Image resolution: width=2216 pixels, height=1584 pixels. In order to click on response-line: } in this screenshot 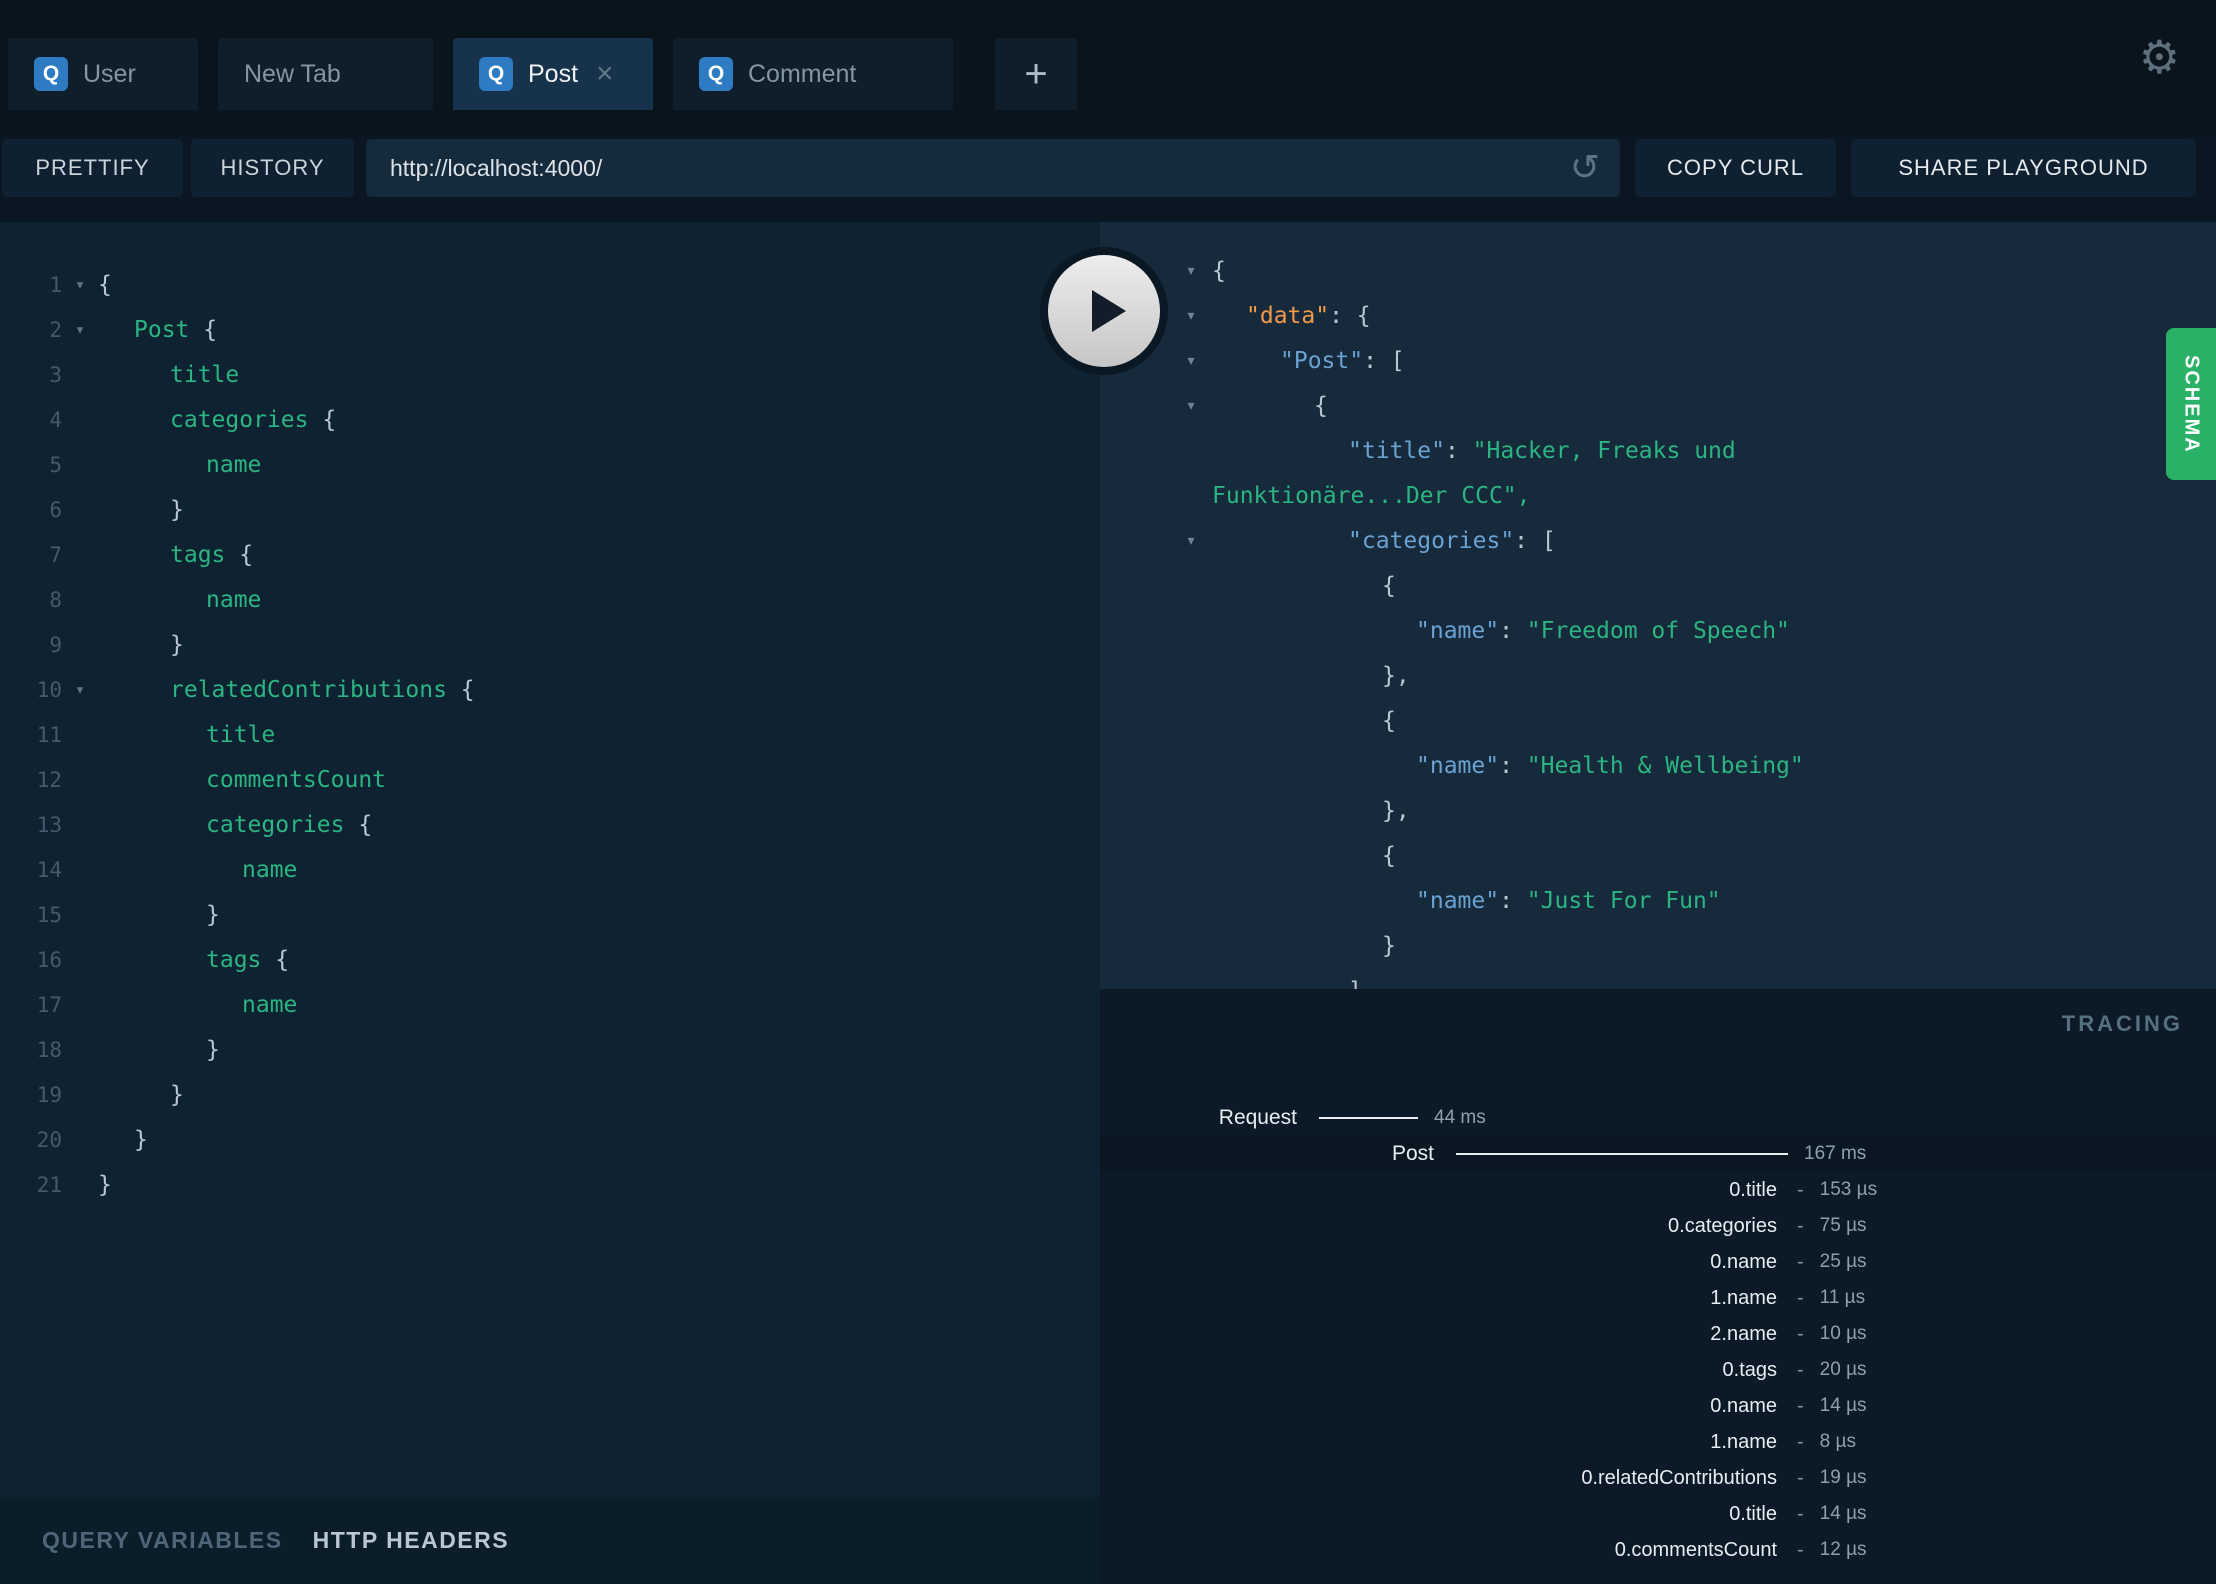, I will do `click(1389, 945)`.